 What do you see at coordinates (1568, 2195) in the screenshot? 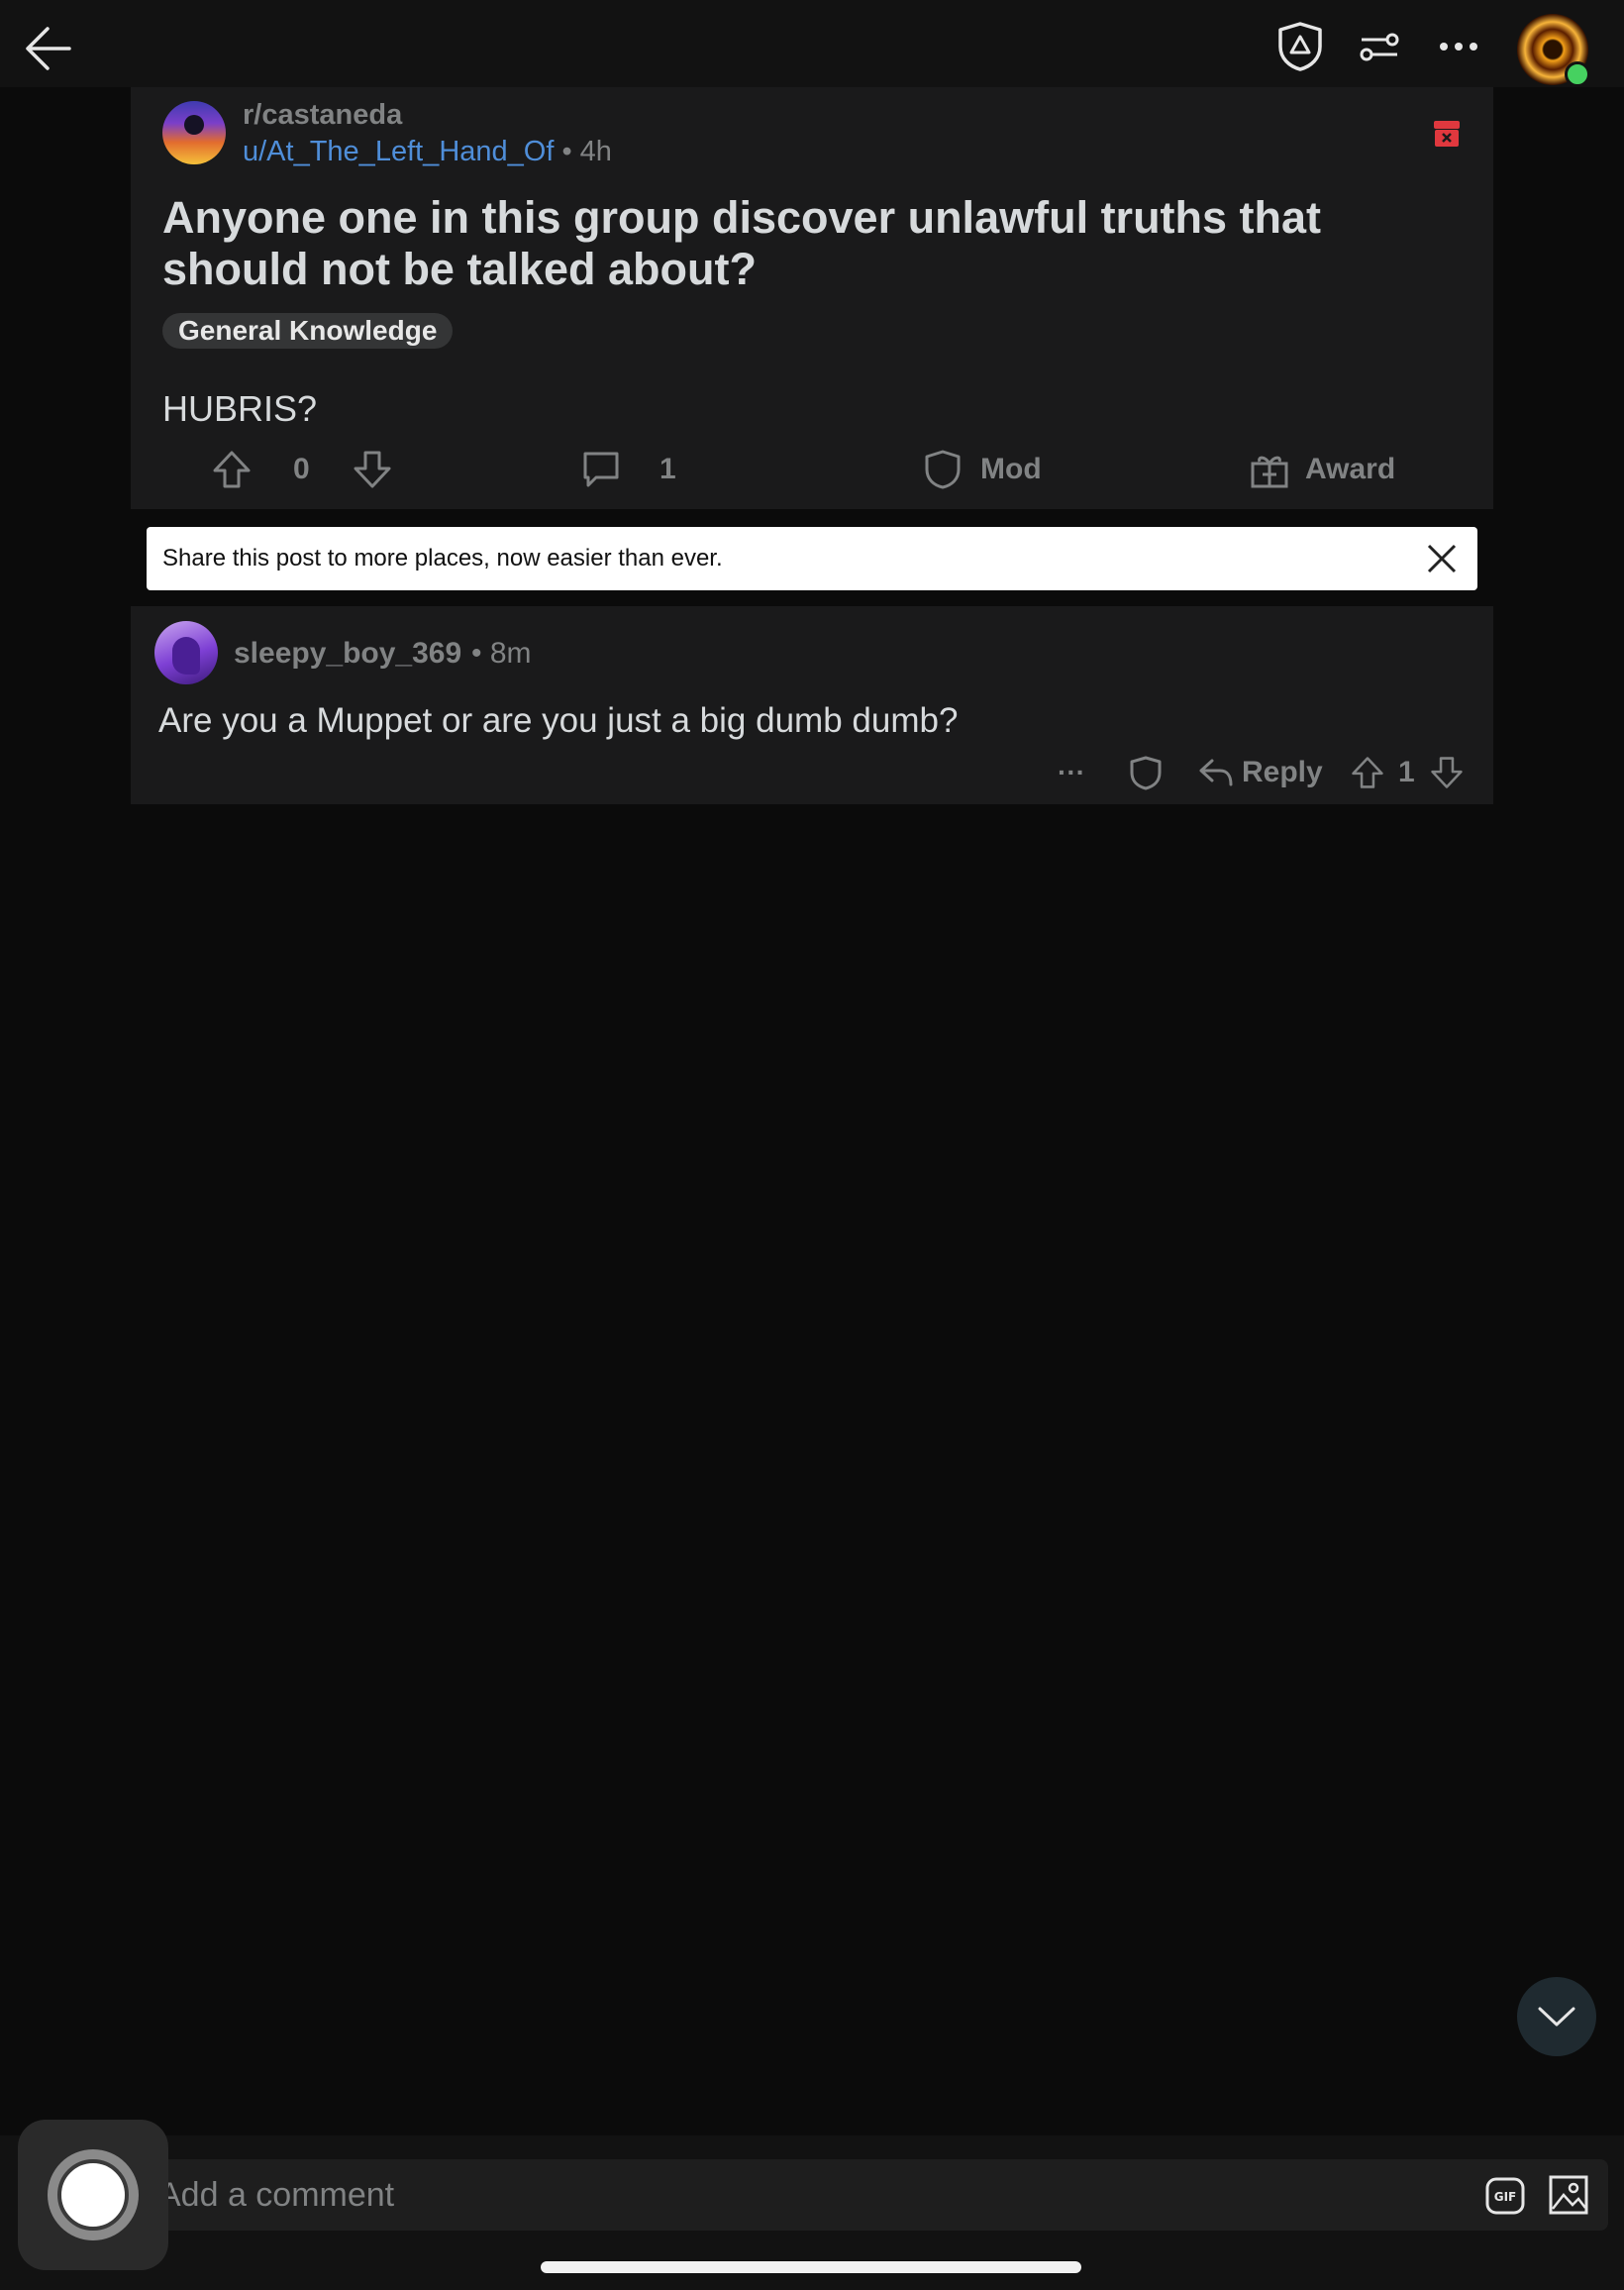
I see `image-upload-icon` at bounding box center [1568, 2195].